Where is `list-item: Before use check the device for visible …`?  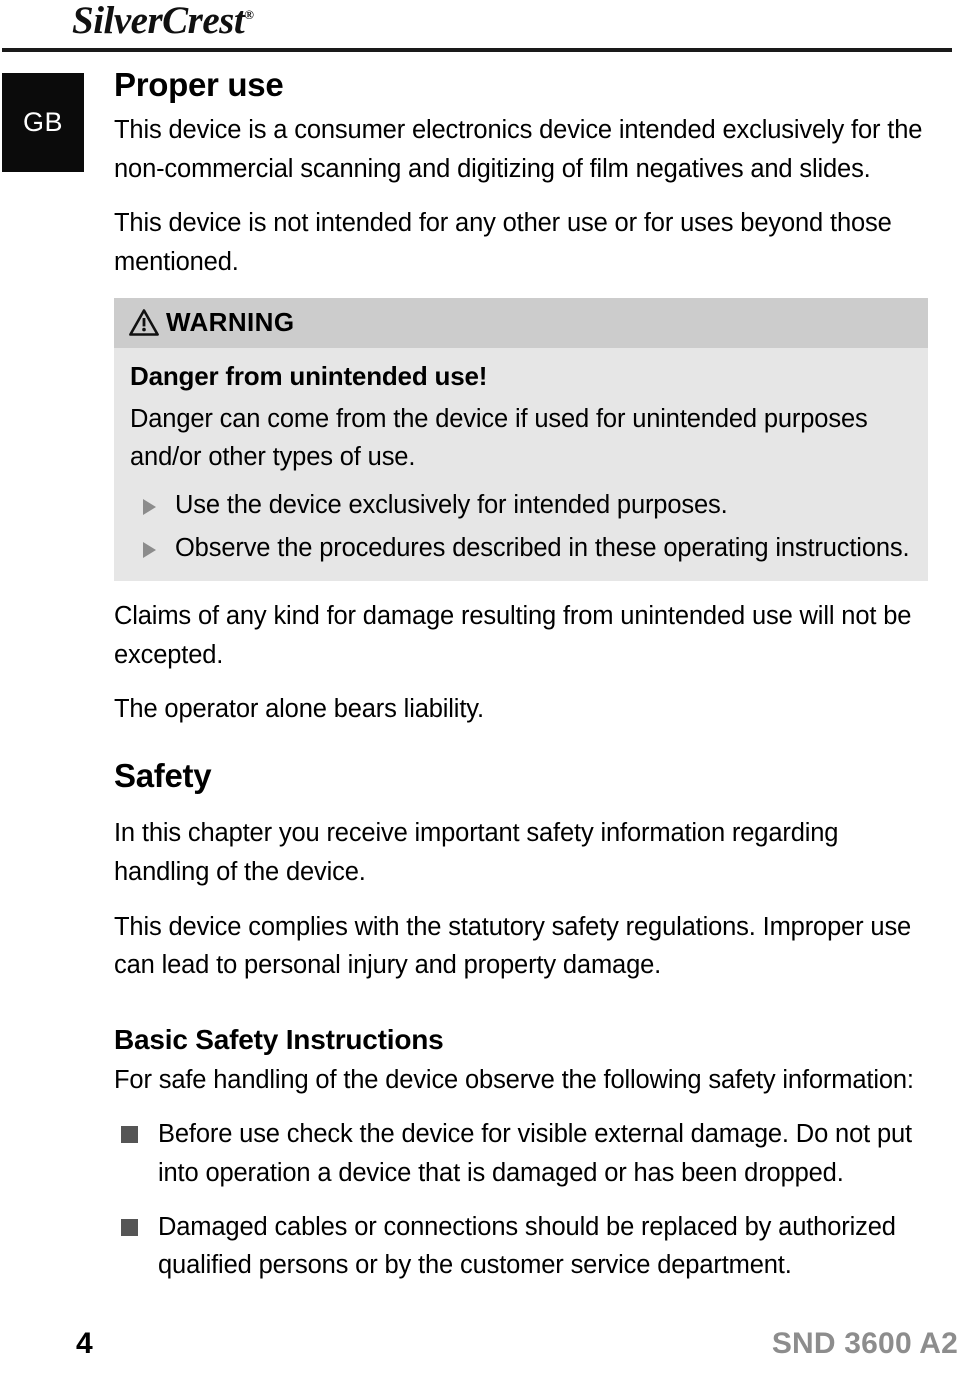
list-item: Before use check the device for visible … is located at coordinates (521, 1153).